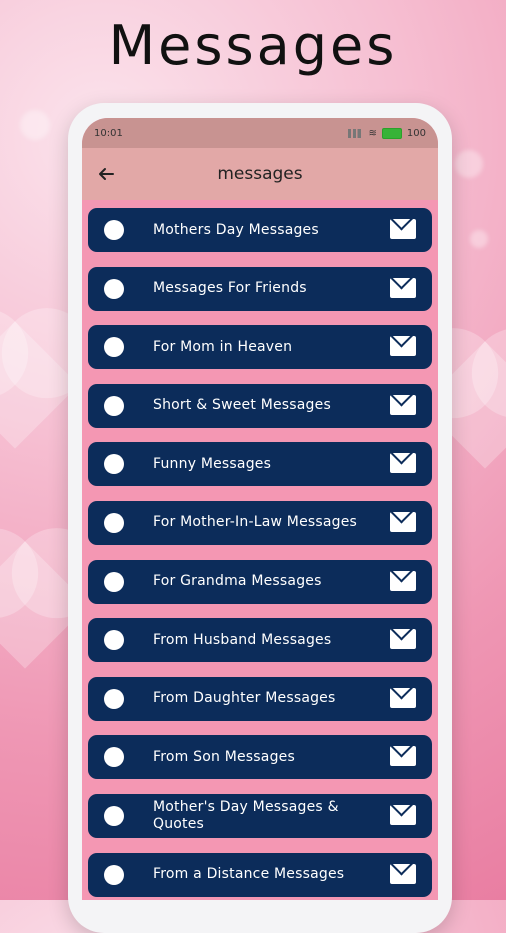 The height and width of the screenshot is (933, 506). I want to click on item-label: Mothers Day Messages, so click(236, 229).